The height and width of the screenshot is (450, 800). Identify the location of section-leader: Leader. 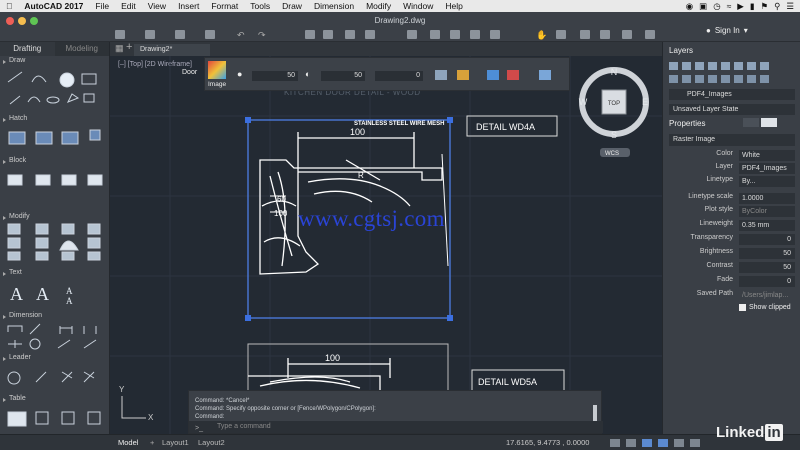
(55, 359).